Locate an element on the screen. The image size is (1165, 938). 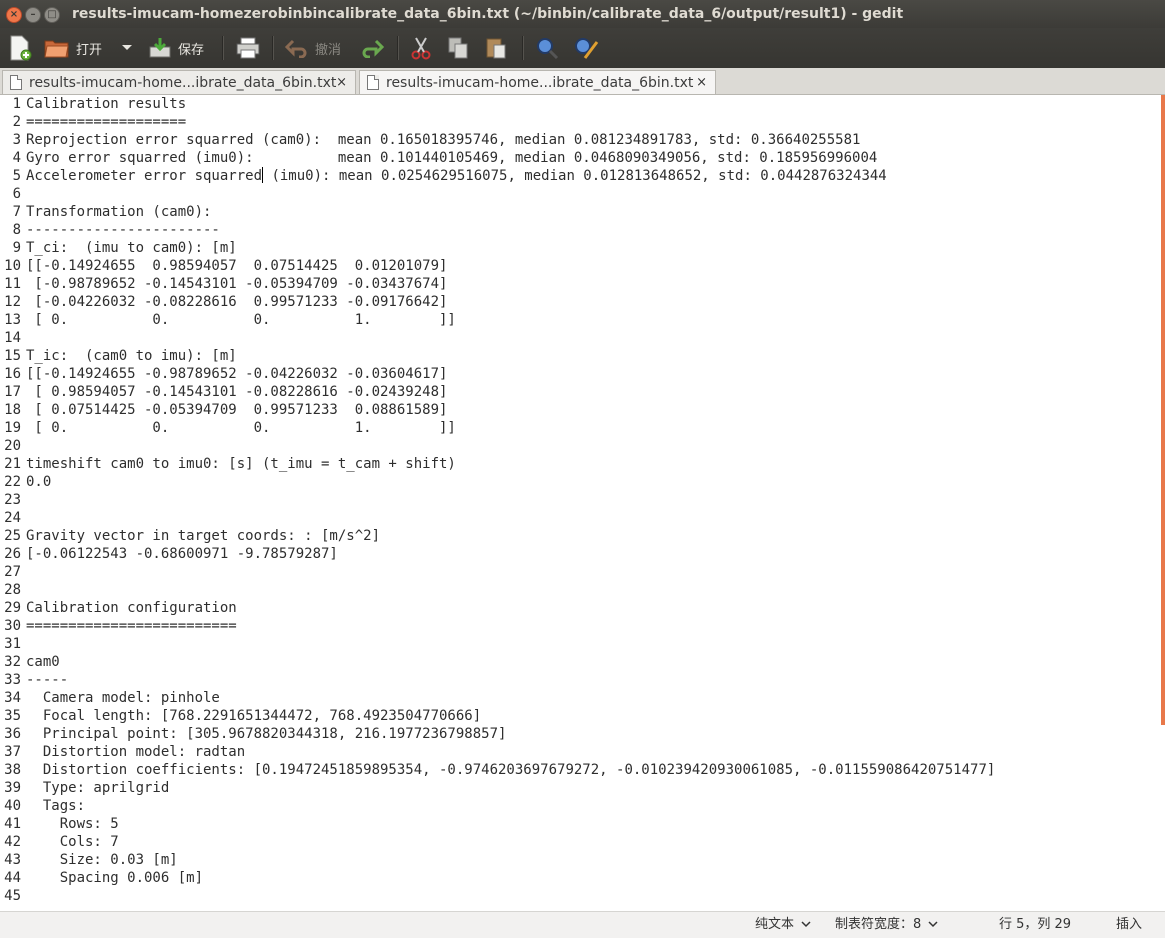
text-line: Size: 0.03 [m] is located at coordinates (591, 860).